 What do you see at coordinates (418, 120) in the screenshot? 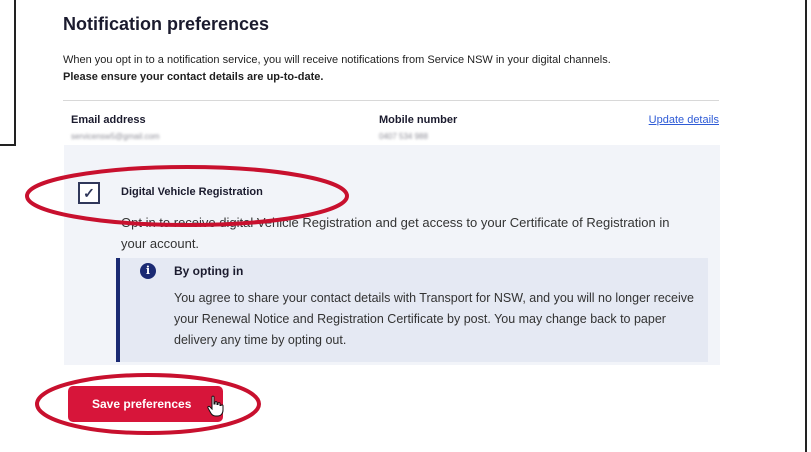
I see `mobile-label: Mobile number` at bounding box center [418, 120].